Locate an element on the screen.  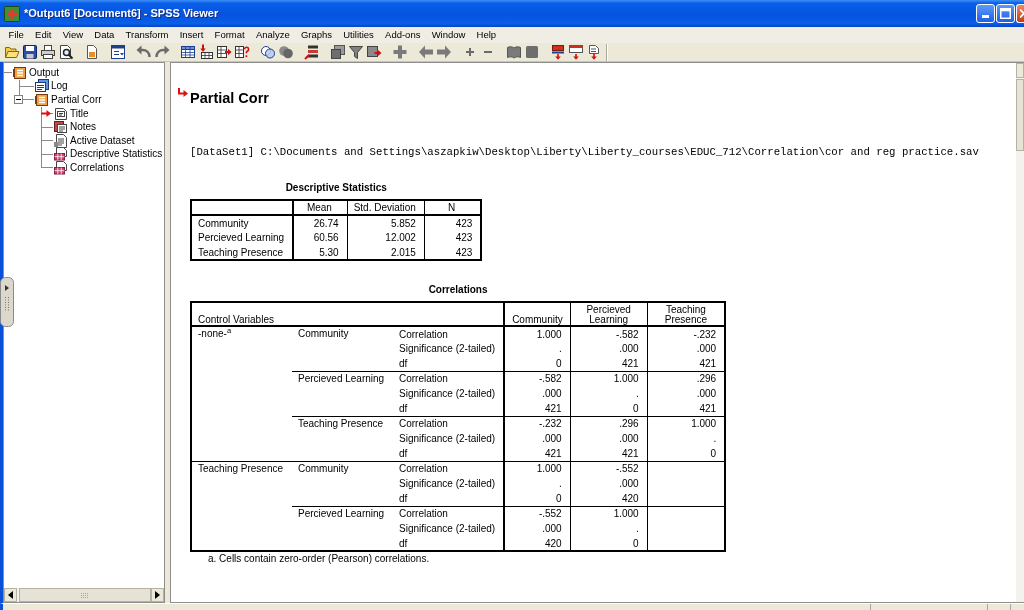
tree-item: Title is located at coordinates (79, 113).